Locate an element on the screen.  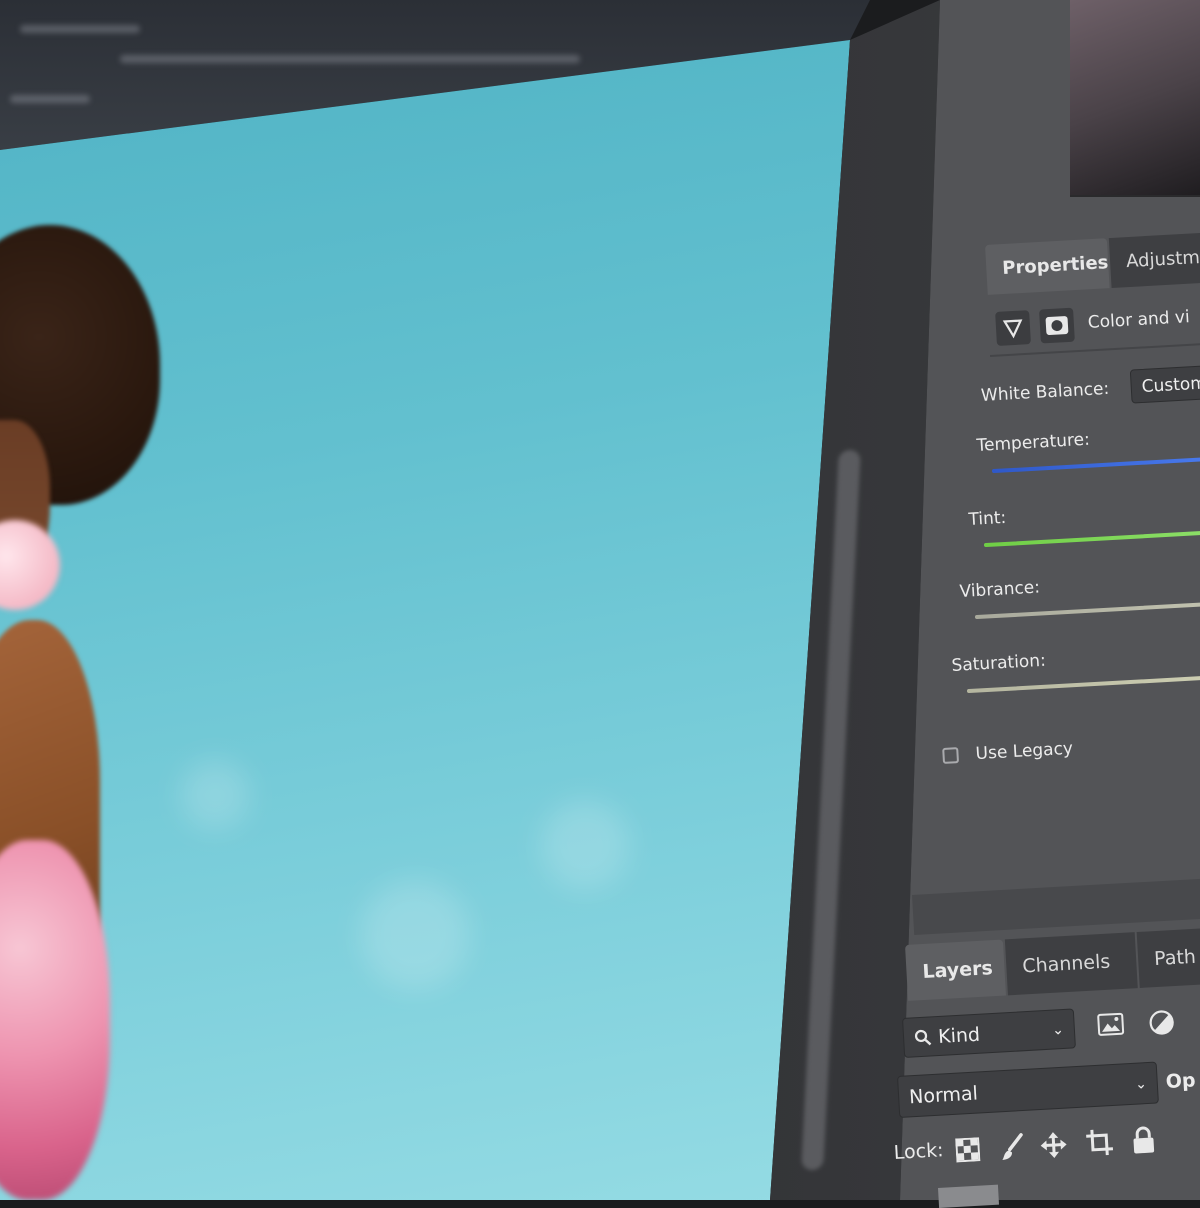
layer-thumbnail is located at coordinates (969, 1196).